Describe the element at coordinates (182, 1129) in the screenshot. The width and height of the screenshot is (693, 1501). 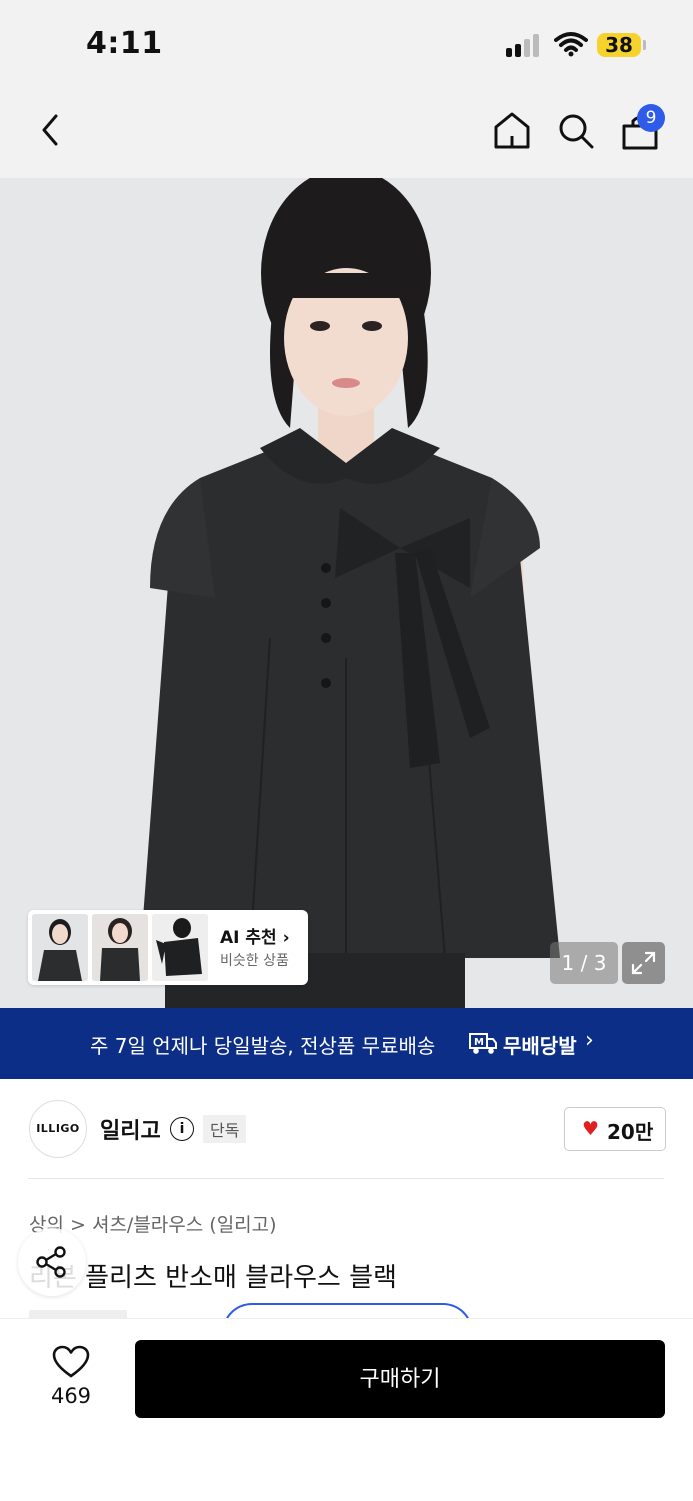
I see `info-icon: i` at that location.